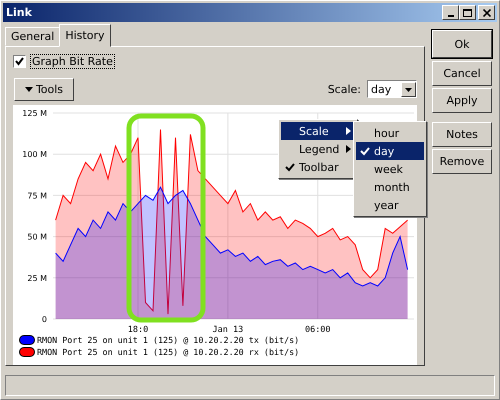 This screenshot has width=500, height=400. What do you see at coordinates (34, 113) in the screenshot?
I see `axis-label: 125 M` at bounding box center [34, 113].